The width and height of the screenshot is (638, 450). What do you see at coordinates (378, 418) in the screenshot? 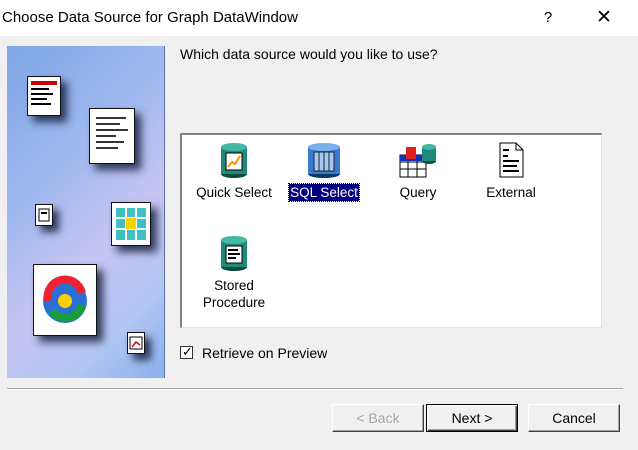
I see `back-button: < Back` at bounding box center [378, 418].